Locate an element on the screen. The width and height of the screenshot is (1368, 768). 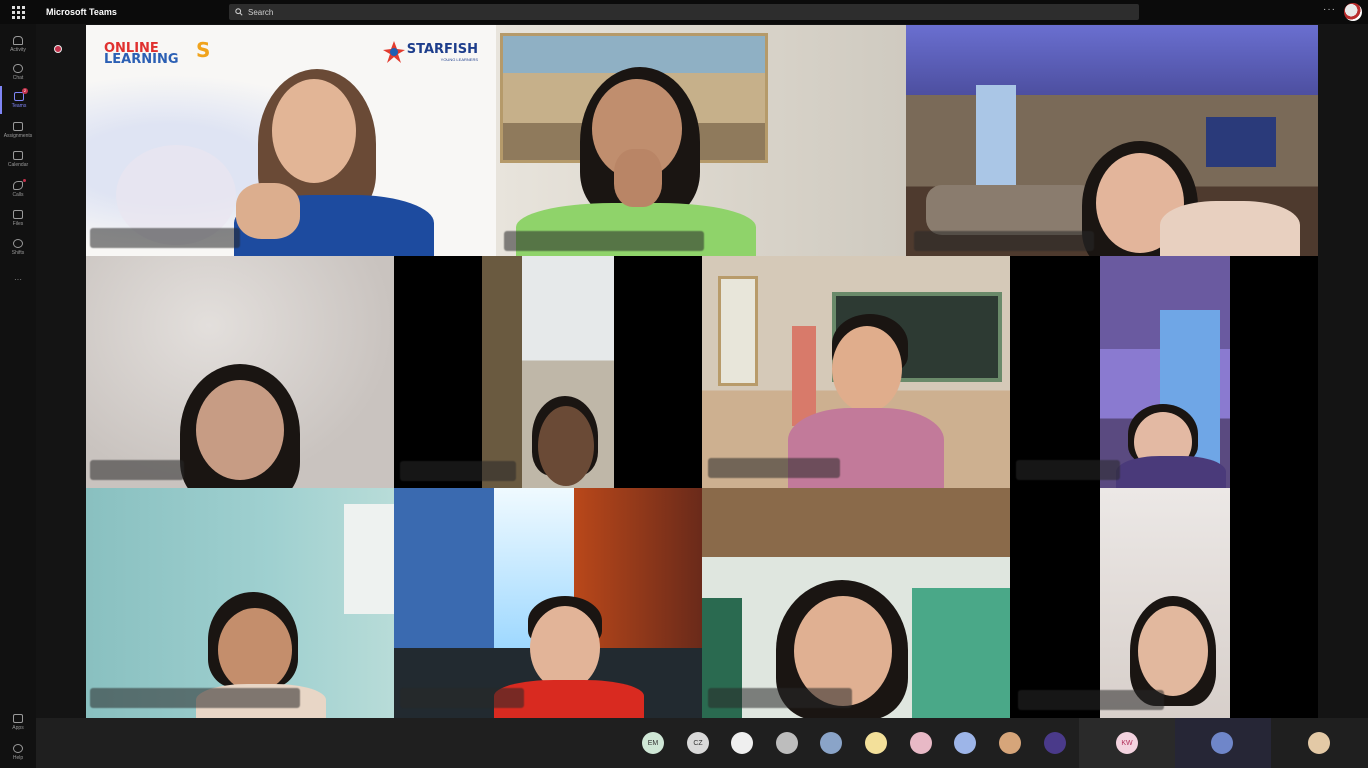
phone-icon is located at coordinates (18, 185).